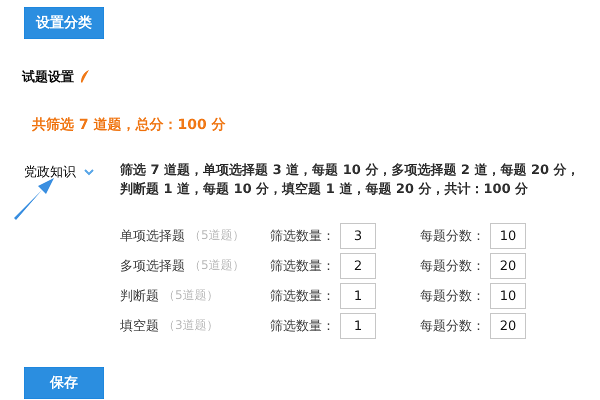  Describe the element at coordinates (48, 77) in the screenshot. I see `section-title: 试题设置` at that location.